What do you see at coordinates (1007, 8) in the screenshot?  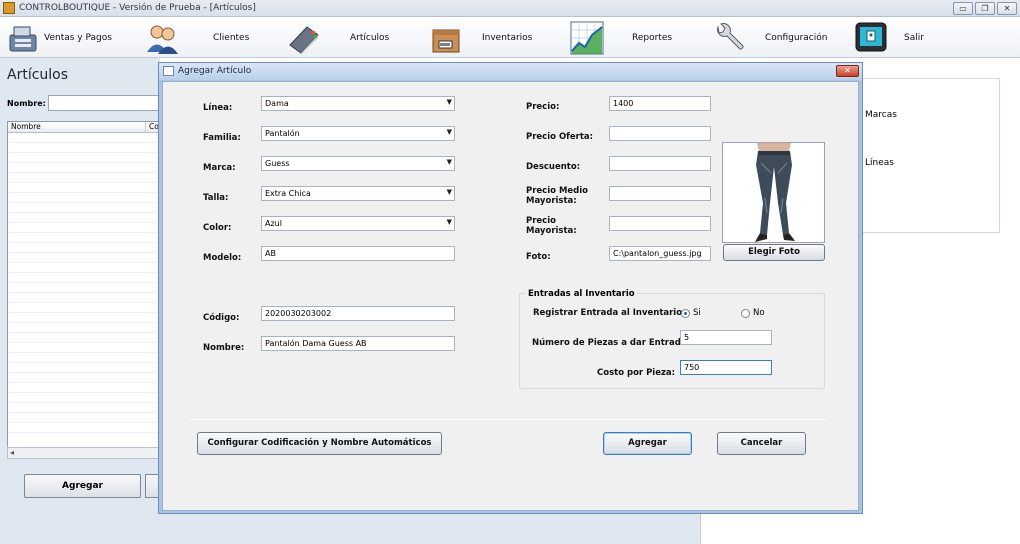 I see `window-close-button: ✕` at bounding box center [1007, 8].